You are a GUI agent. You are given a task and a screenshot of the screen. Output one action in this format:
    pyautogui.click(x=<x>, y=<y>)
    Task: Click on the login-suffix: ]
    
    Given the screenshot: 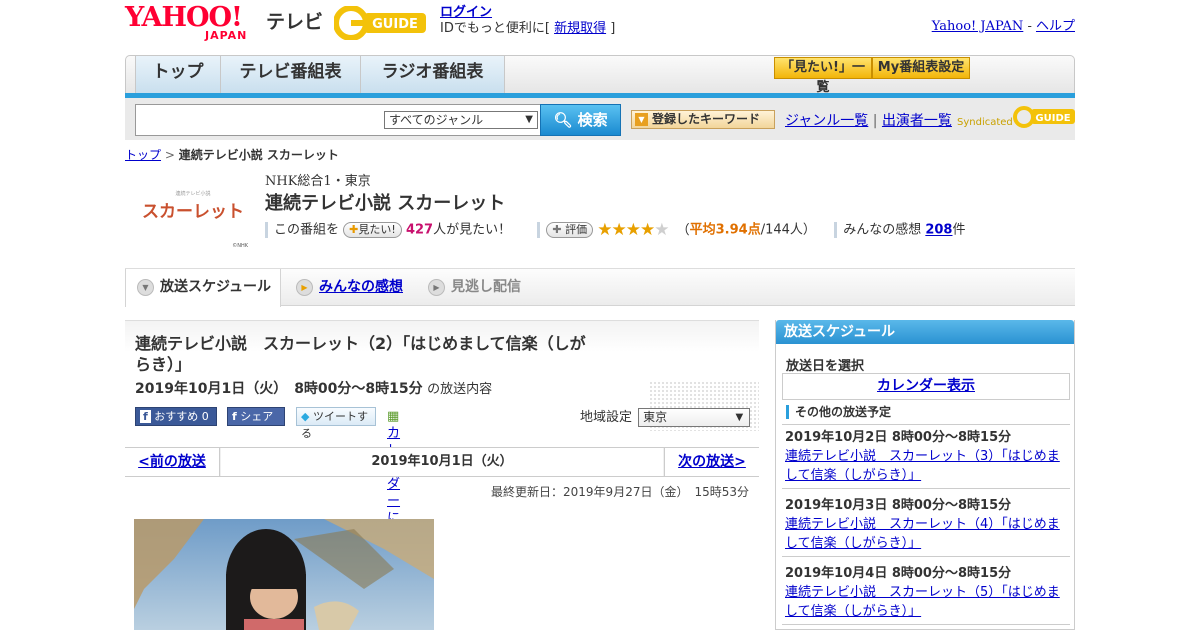 What is the action you would take?
    pyautogui.click(x=613, y=28)
    